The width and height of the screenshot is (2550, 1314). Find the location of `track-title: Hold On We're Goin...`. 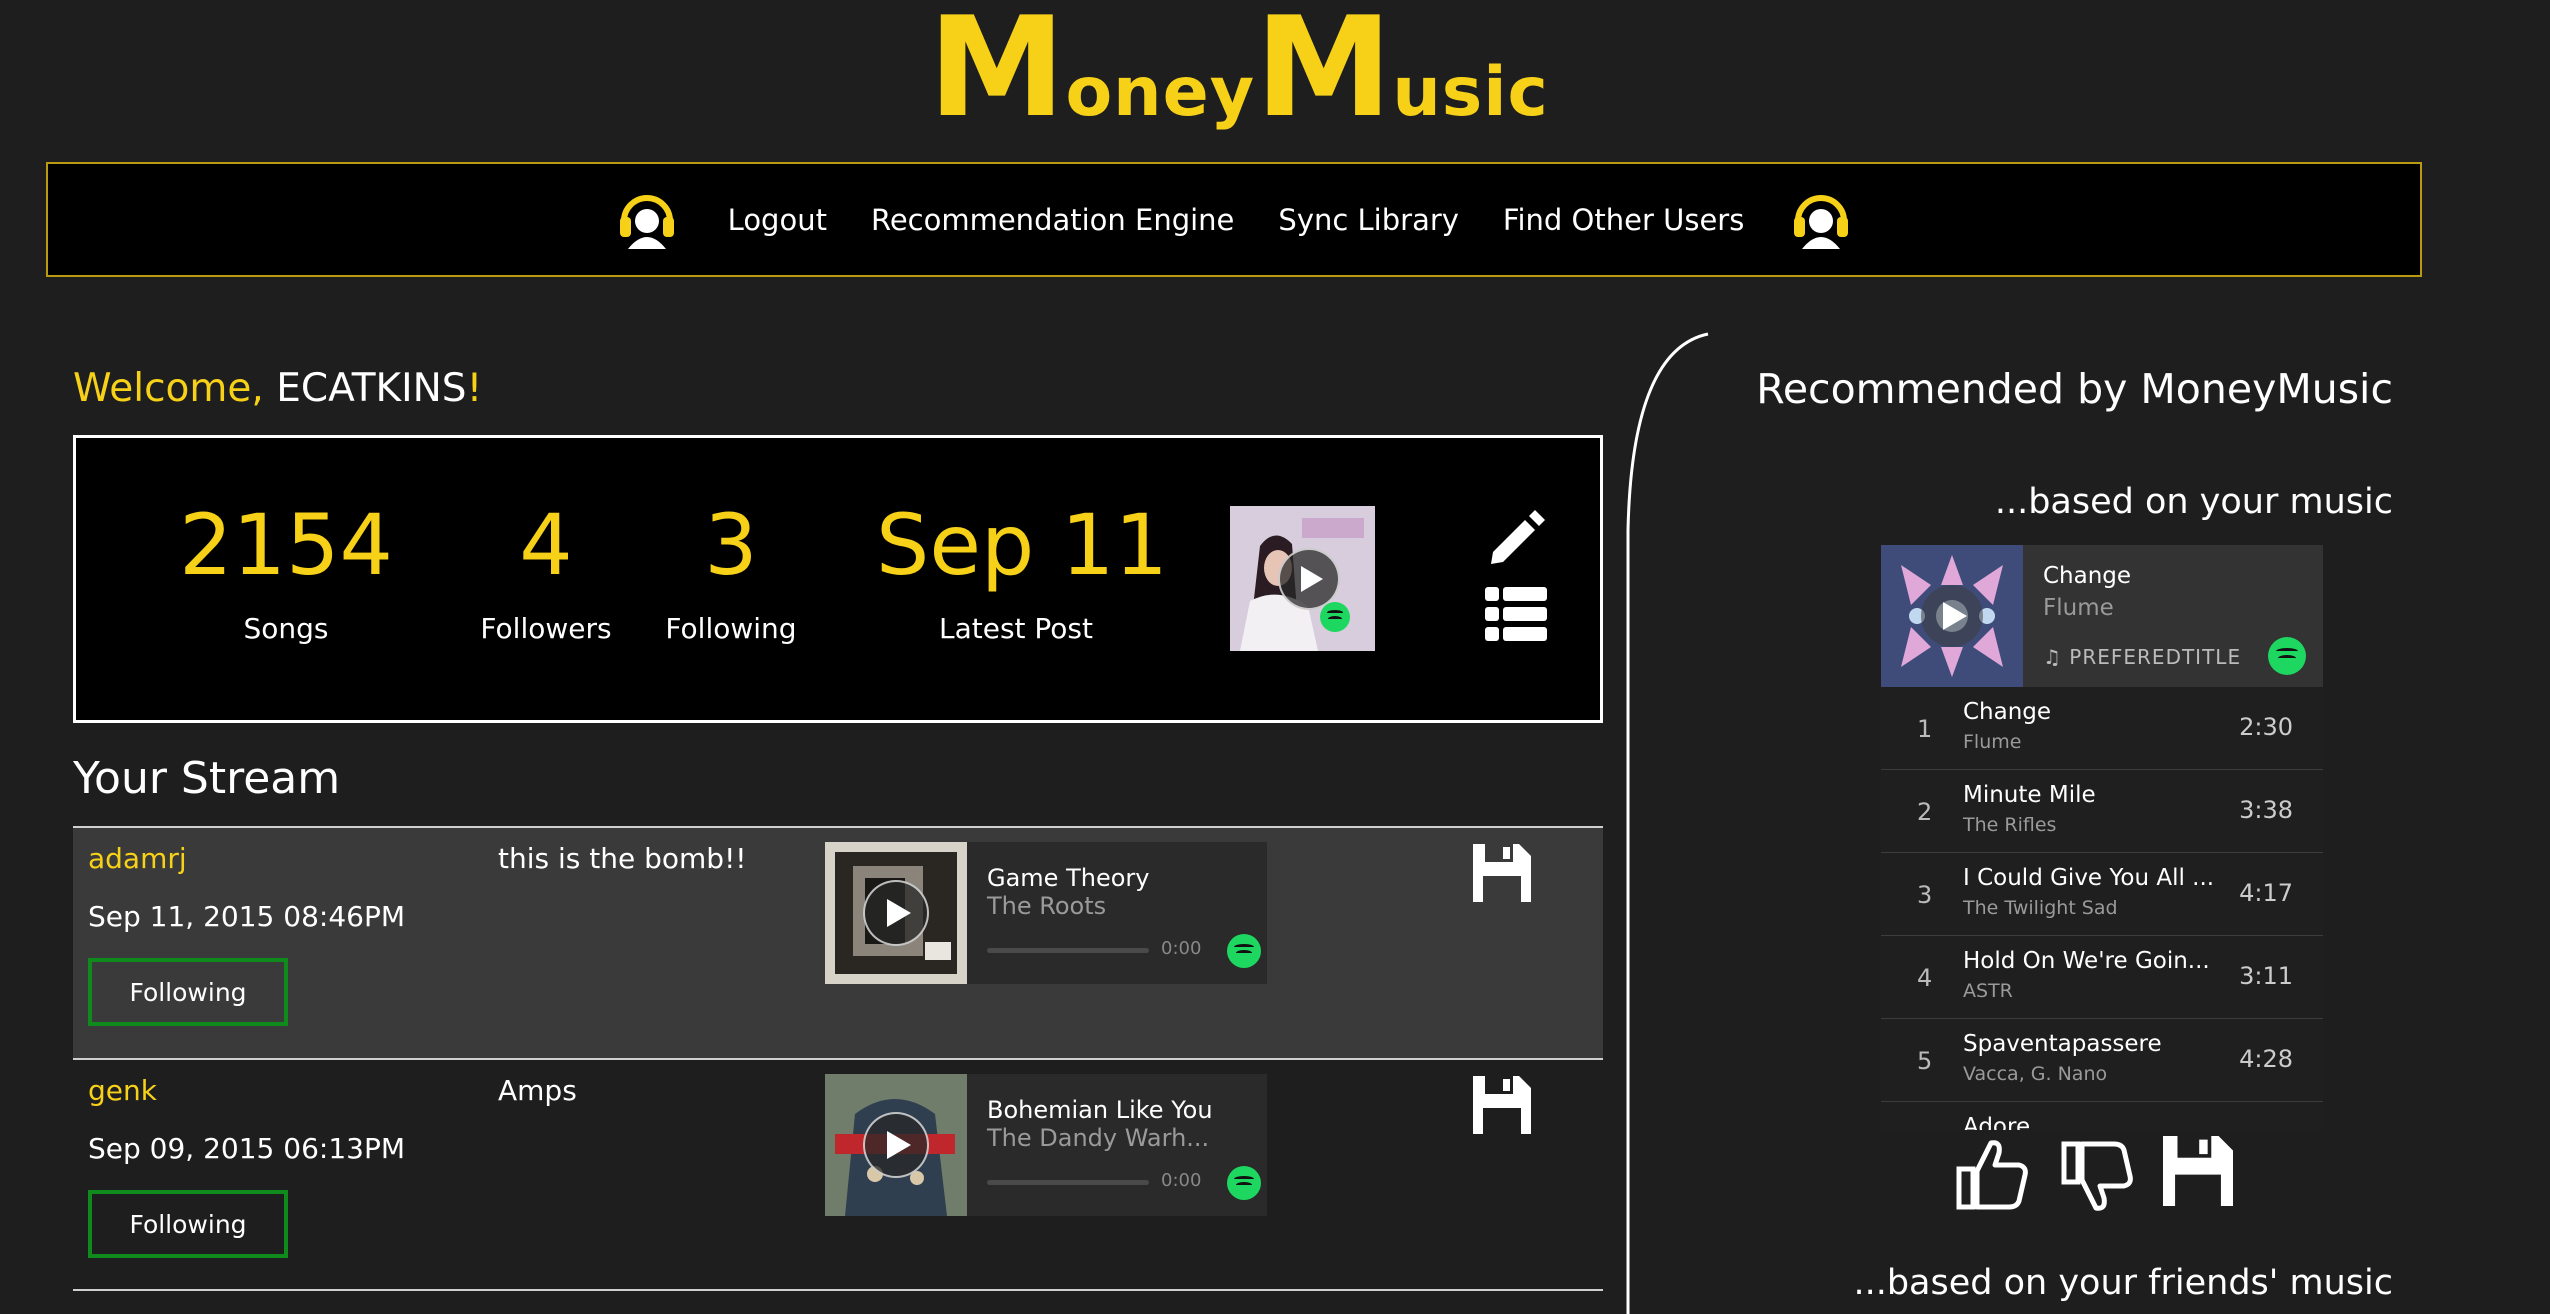

track-title: Hold On We're Goin... is located at coordinates (2086, 961).